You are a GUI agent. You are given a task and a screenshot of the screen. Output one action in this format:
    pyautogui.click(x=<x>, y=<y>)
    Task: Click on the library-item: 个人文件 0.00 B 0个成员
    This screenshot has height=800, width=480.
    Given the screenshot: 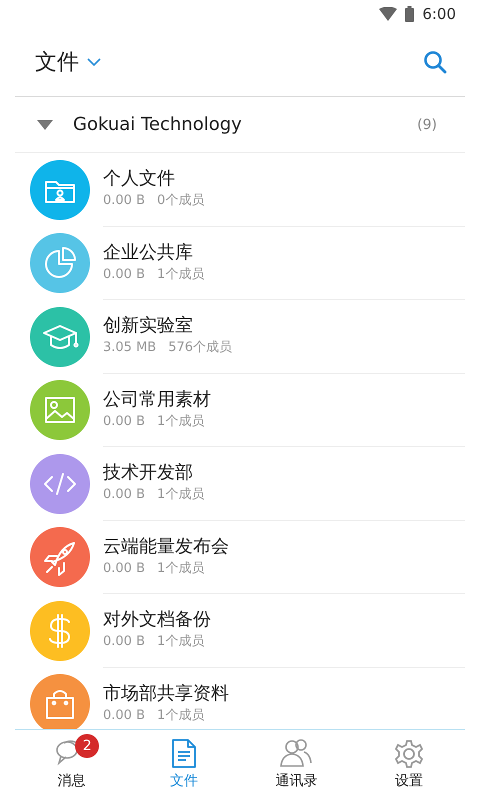 What is the action you would take?
    pyautogui.click(x=240, y=189)
    